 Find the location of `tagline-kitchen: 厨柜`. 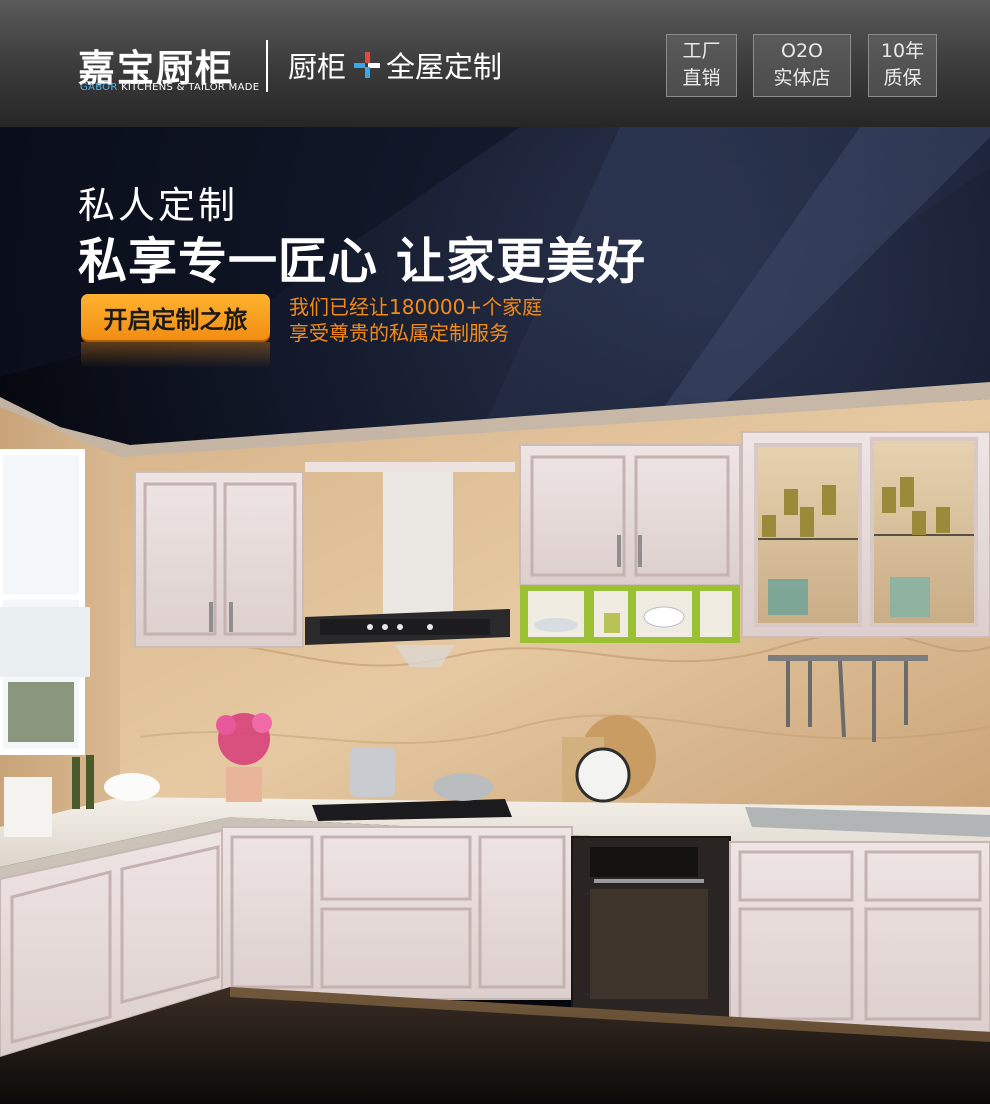

tagline-kitchen: 厨柜 is located at coordinates (317, 67).